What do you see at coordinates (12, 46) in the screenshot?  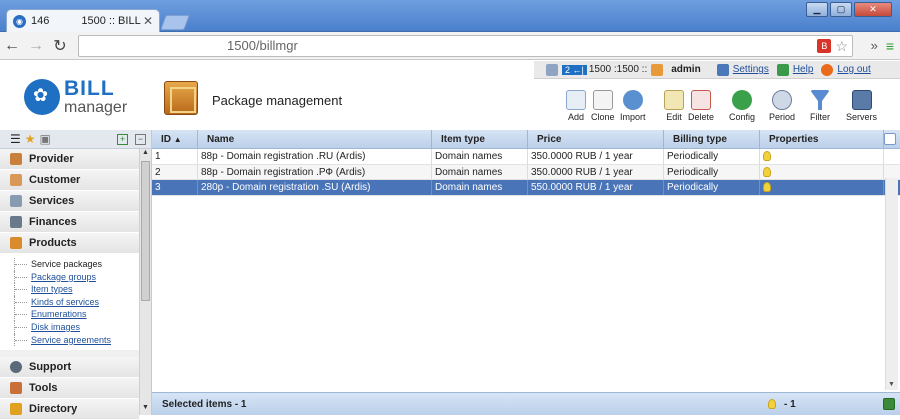 I see `back-icon: ←` at bounding box center [12, 46].